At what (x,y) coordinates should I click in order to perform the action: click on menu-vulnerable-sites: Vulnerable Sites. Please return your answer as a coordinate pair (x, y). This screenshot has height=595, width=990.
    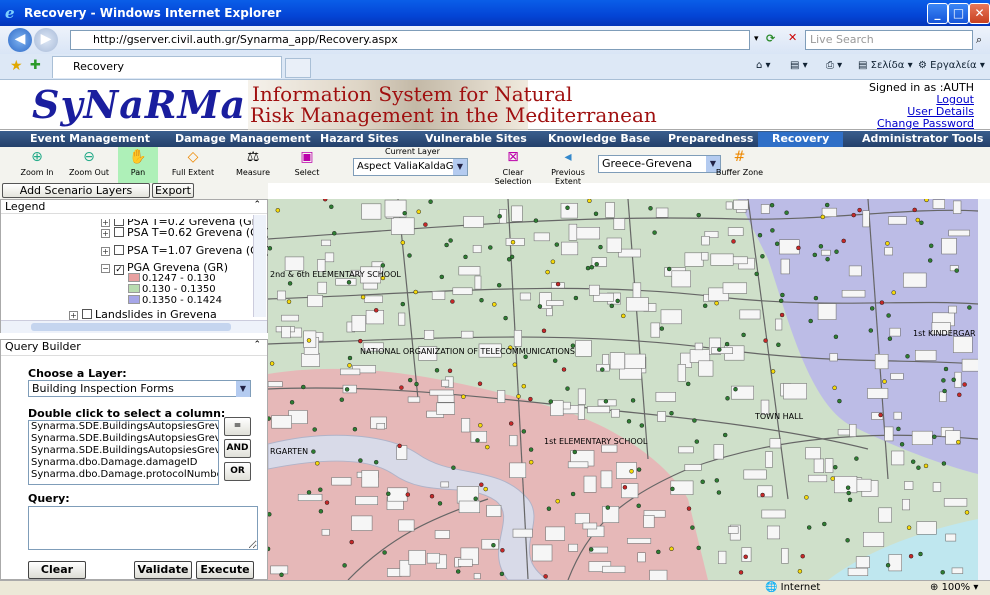
    Looking at the image, I should click on (476, 138).